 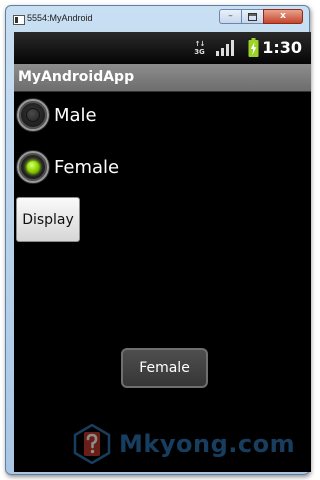 What do you see at coordinates (162, 48) in the screenshot?
I see `status-bar: ↑↓ 3G 1:30` at bounding box center [162, 48].